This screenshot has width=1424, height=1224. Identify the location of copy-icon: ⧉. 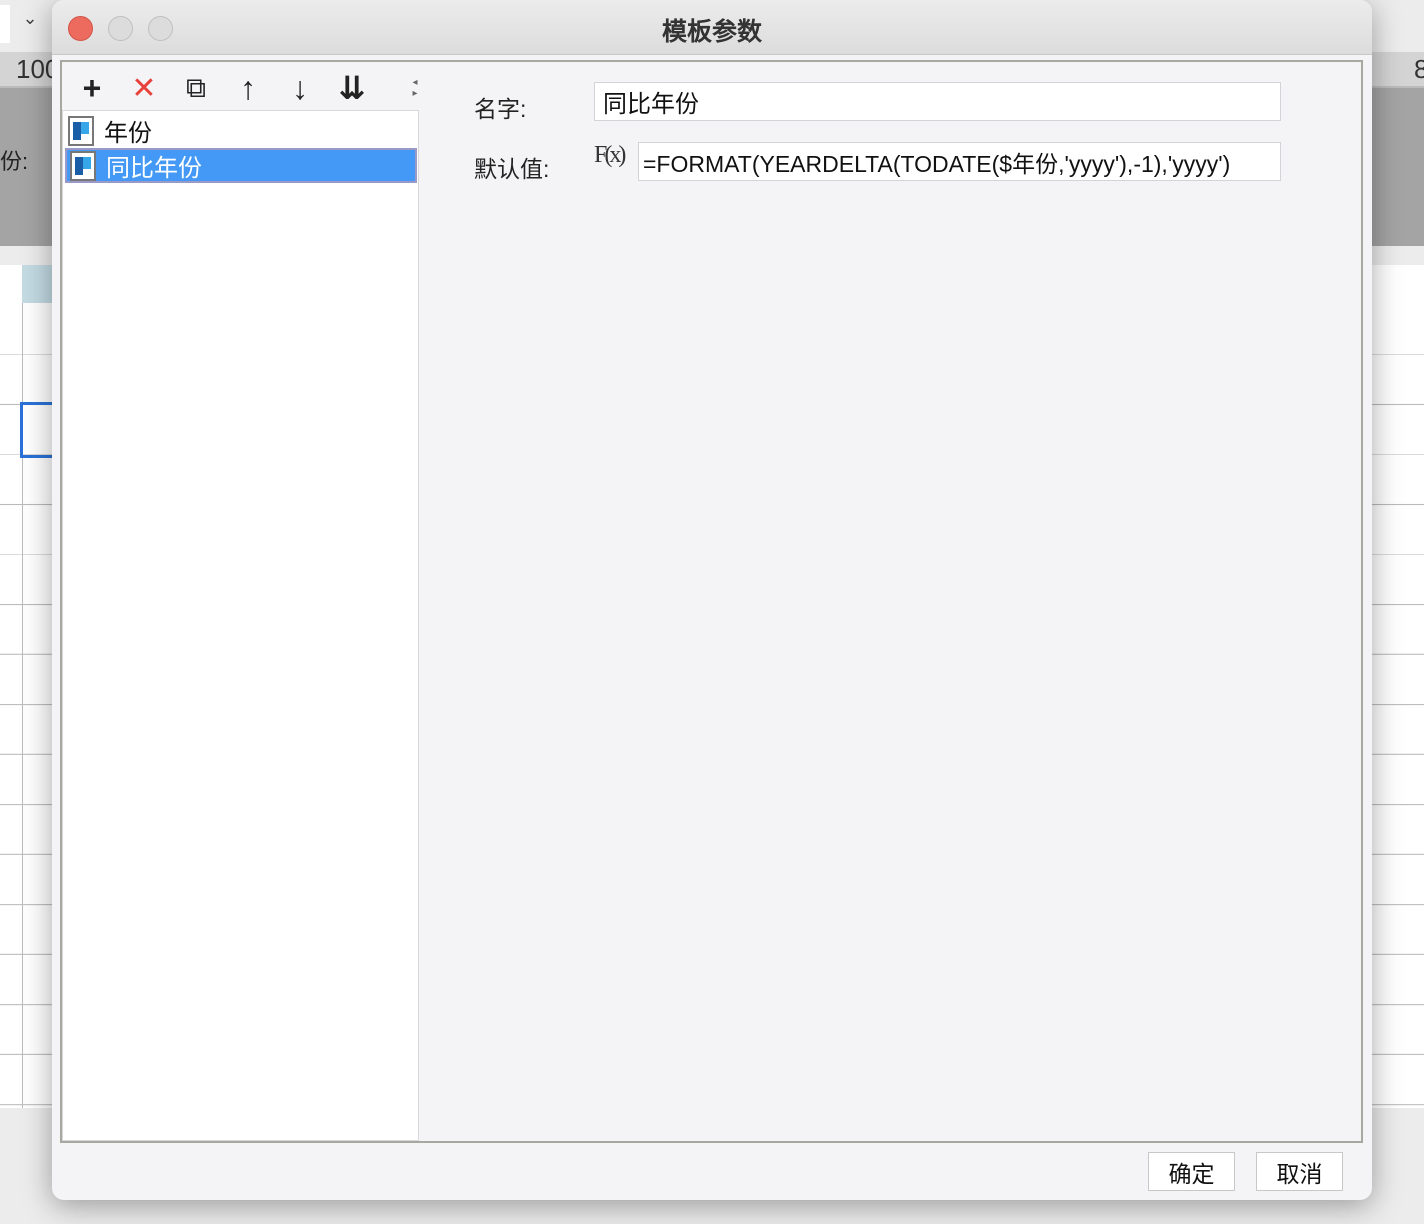
(196, 88).